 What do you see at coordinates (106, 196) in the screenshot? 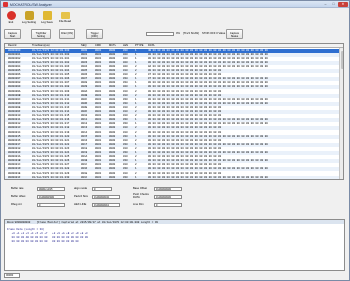
I see `pack-size-field: 0x00000040` at bounding box center [106, 196].